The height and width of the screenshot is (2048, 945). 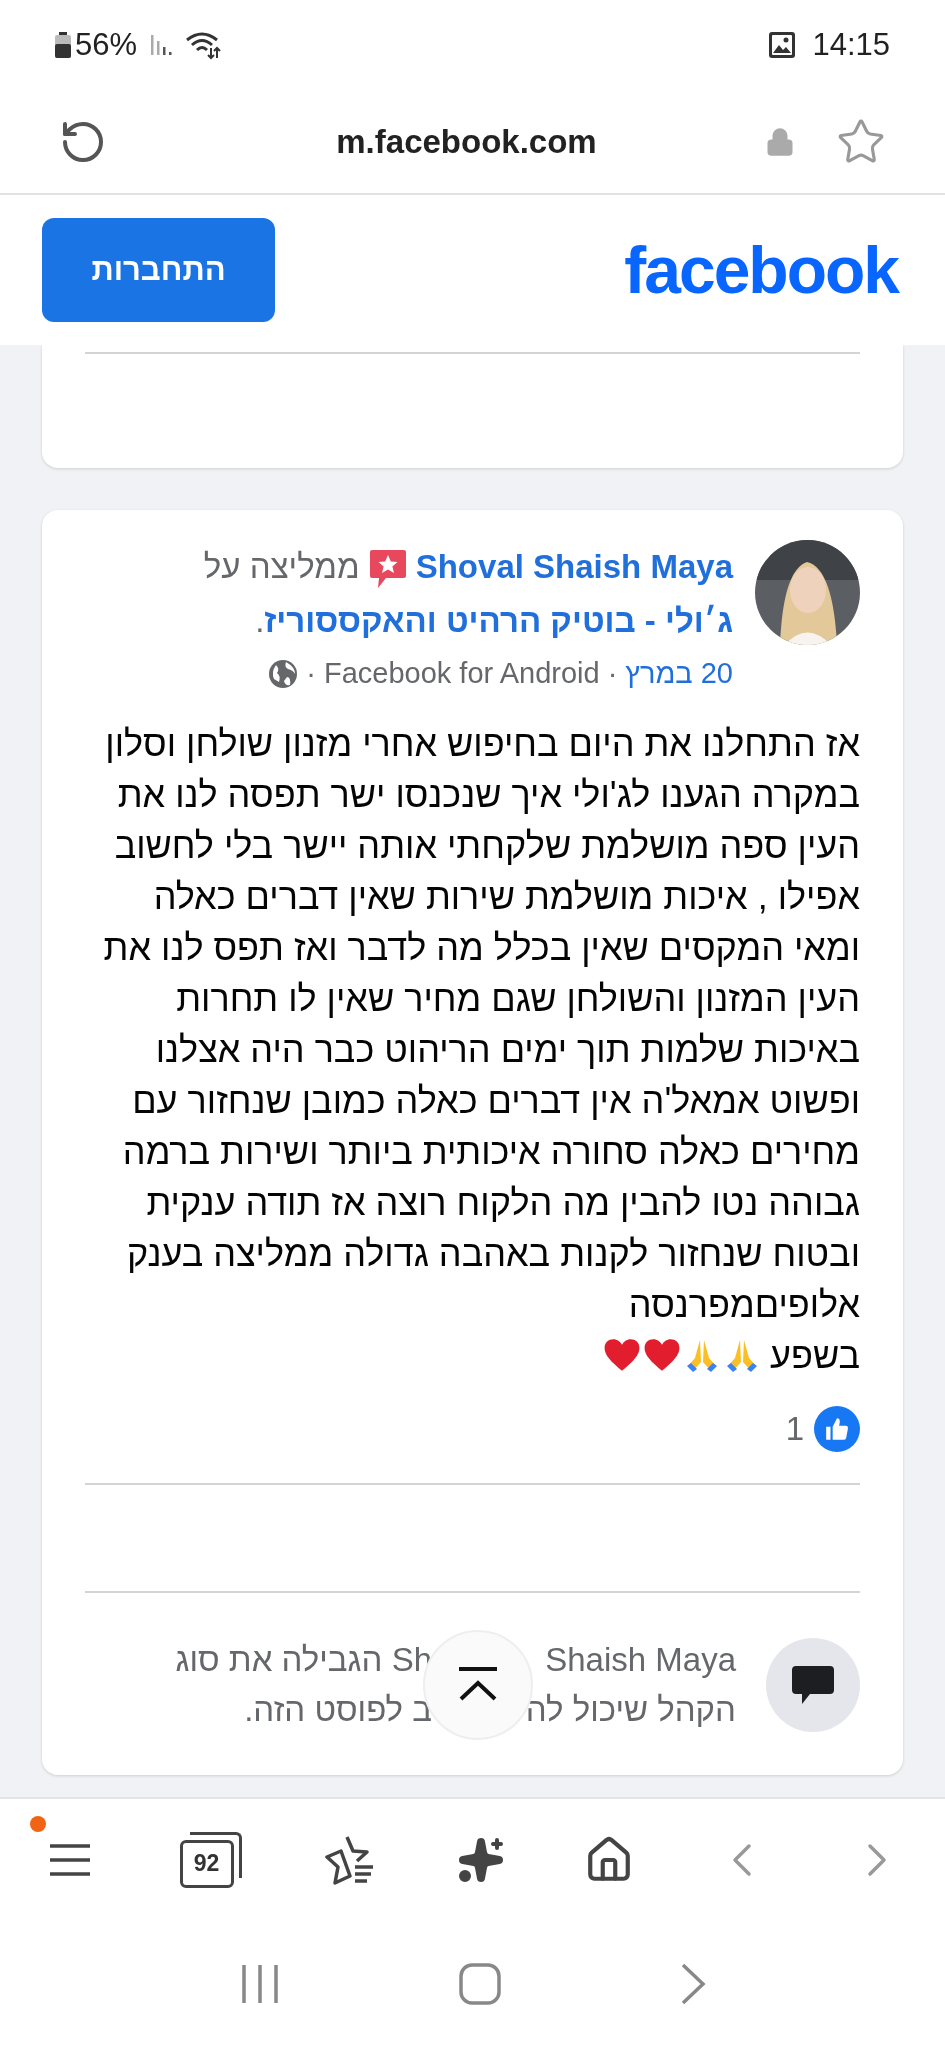 What do you see at coordinates (815, 1355) in the screenshot?
I see `post-text-end: בשפע` at bounding box center [815, 1355].